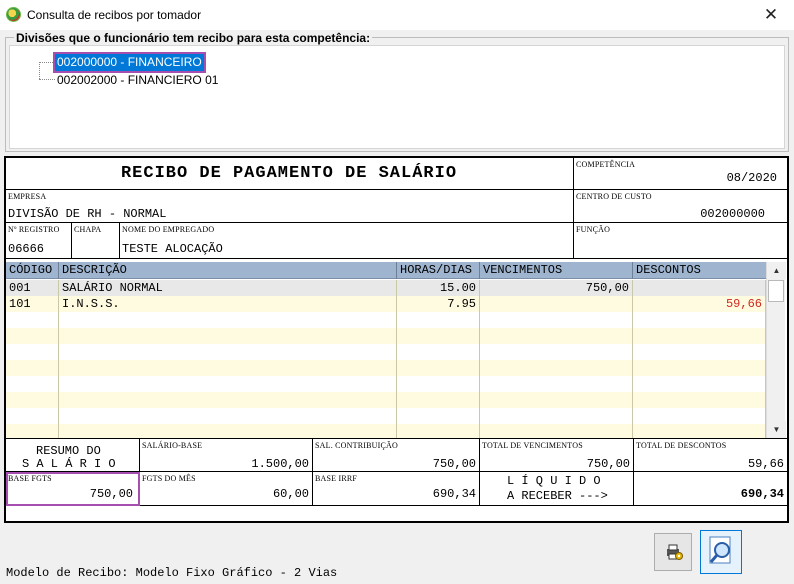 The height and width of the screenshot is (584, 794). I want to click on fgts-mes-cell: FGTS DO MÊS 60,00, so click(226, 489).